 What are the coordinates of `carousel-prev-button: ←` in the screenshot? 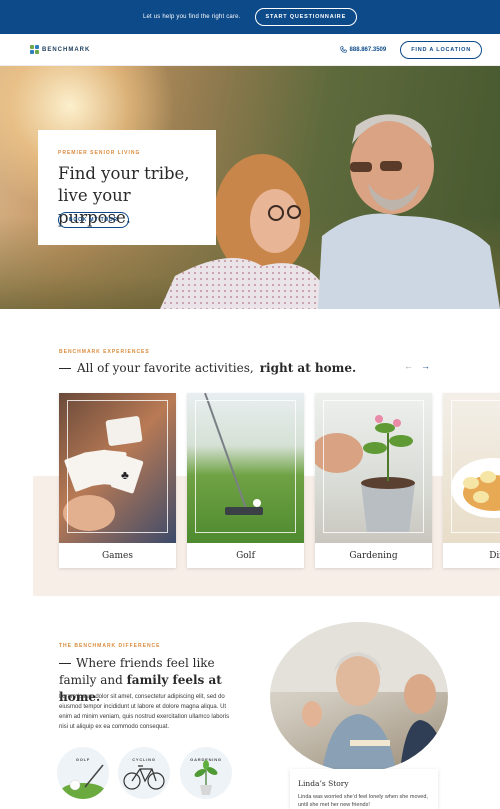 It's located at (408, 366).